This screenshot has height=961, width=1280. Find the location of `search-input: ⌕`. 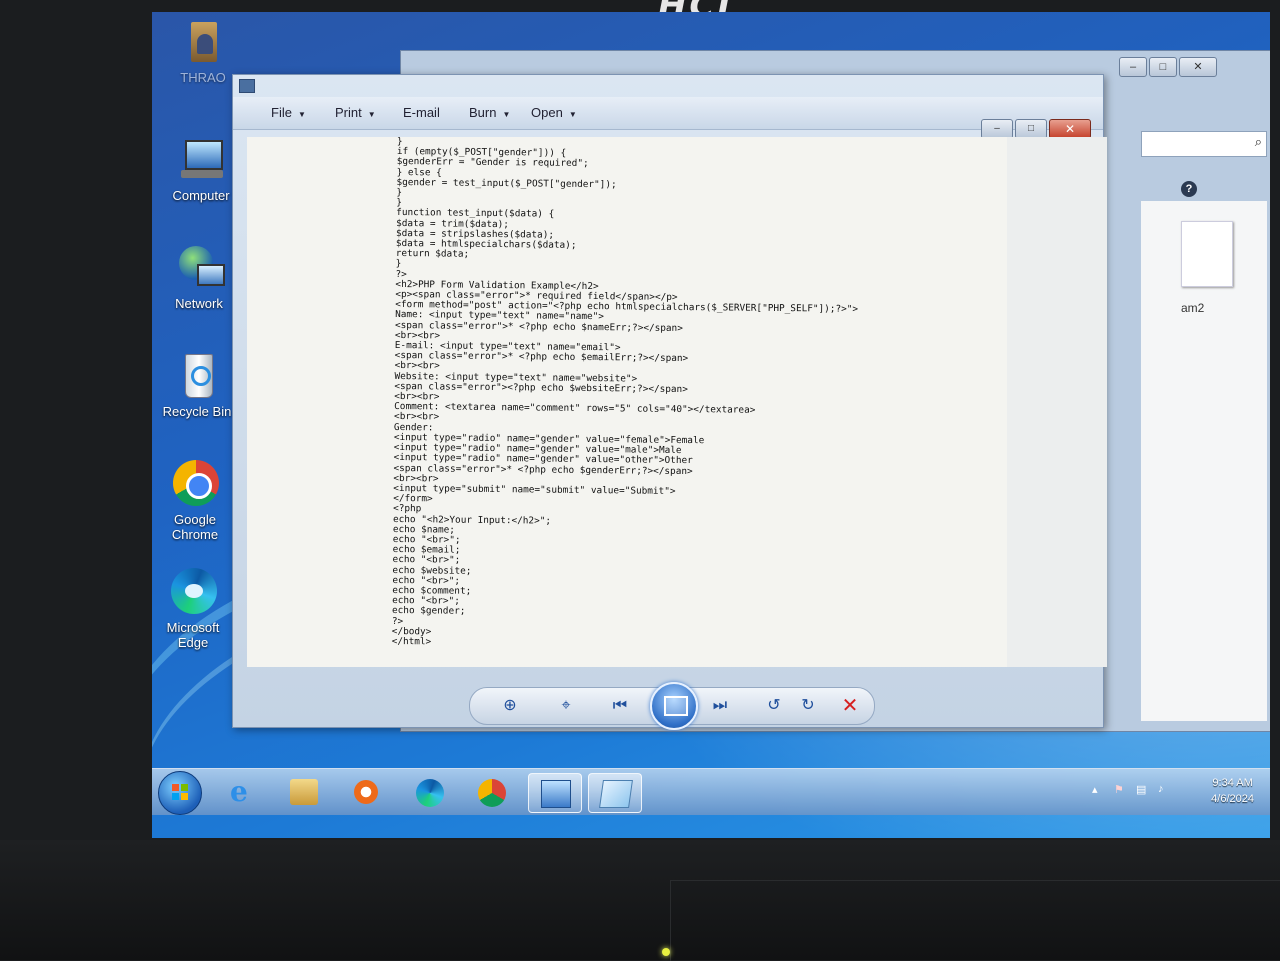

search-input: ⌕ is located at coordinates (1204, 144).